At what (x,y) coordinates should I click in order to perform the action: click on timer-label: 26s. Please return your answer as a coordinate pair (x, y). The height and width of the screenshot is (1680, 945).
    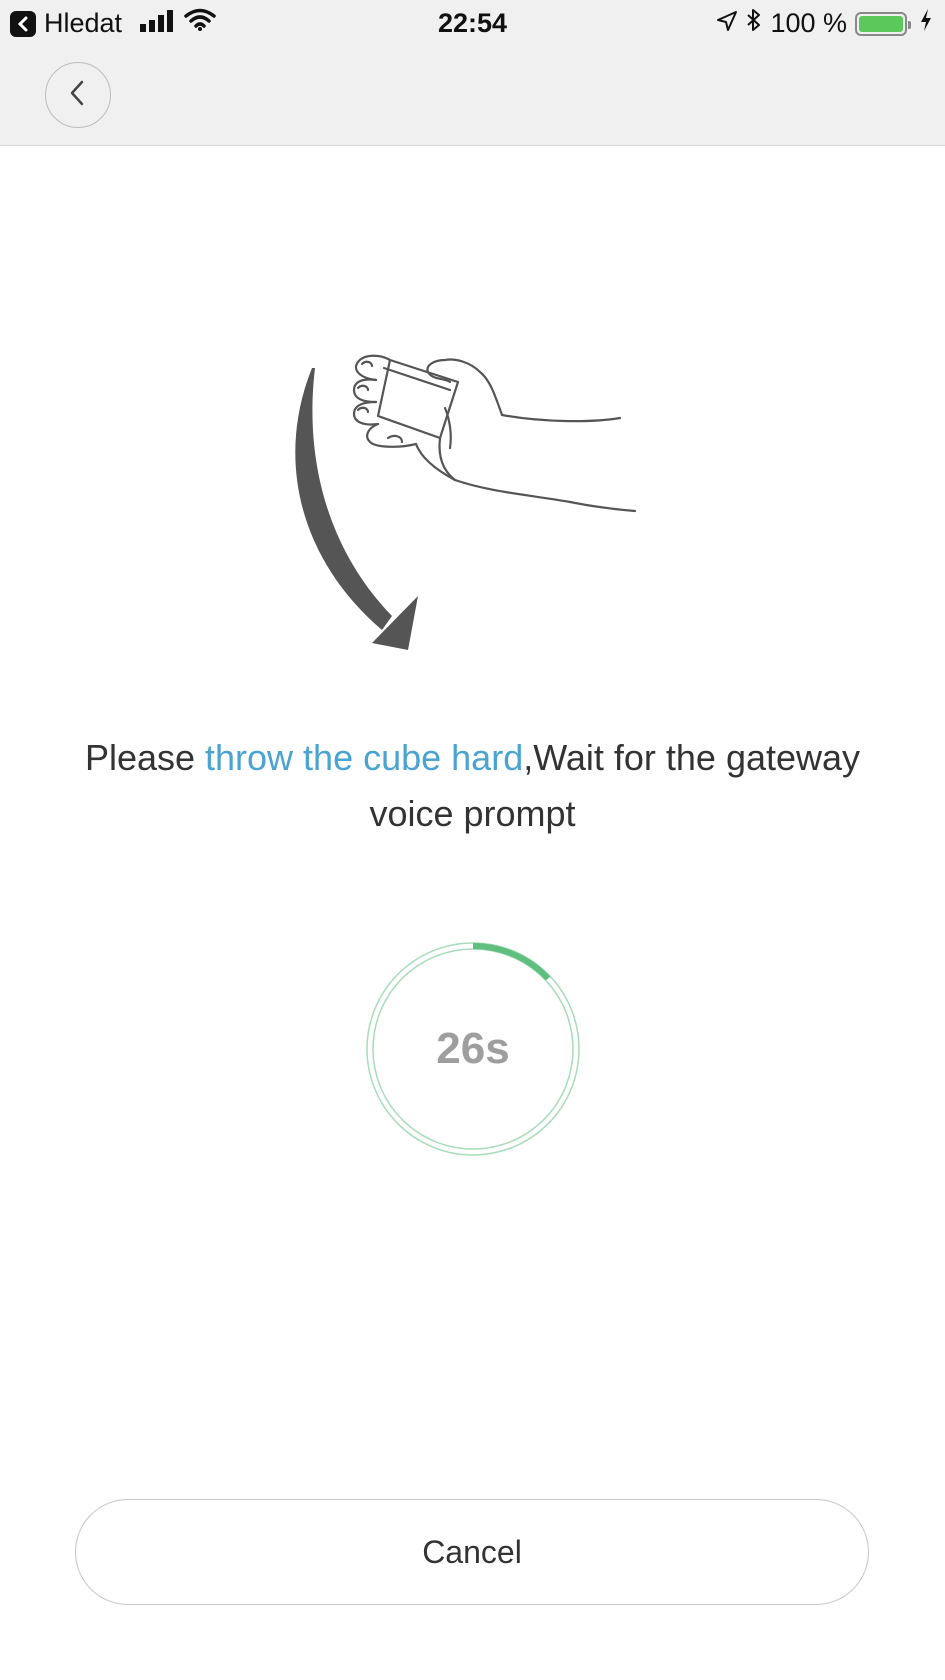
    Looking at the image, I should click on (473, 1048).